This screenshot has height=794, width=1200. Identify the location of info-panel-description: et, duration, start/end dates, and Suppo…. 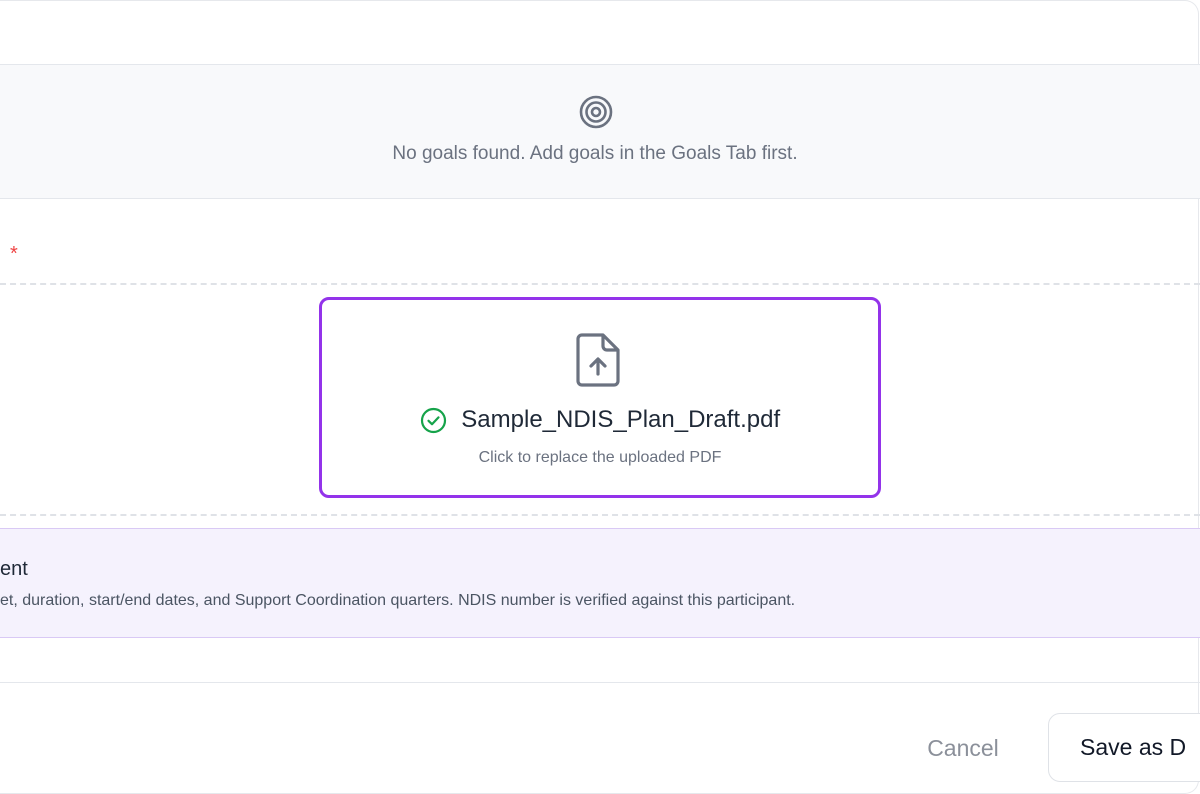
(398, 600).